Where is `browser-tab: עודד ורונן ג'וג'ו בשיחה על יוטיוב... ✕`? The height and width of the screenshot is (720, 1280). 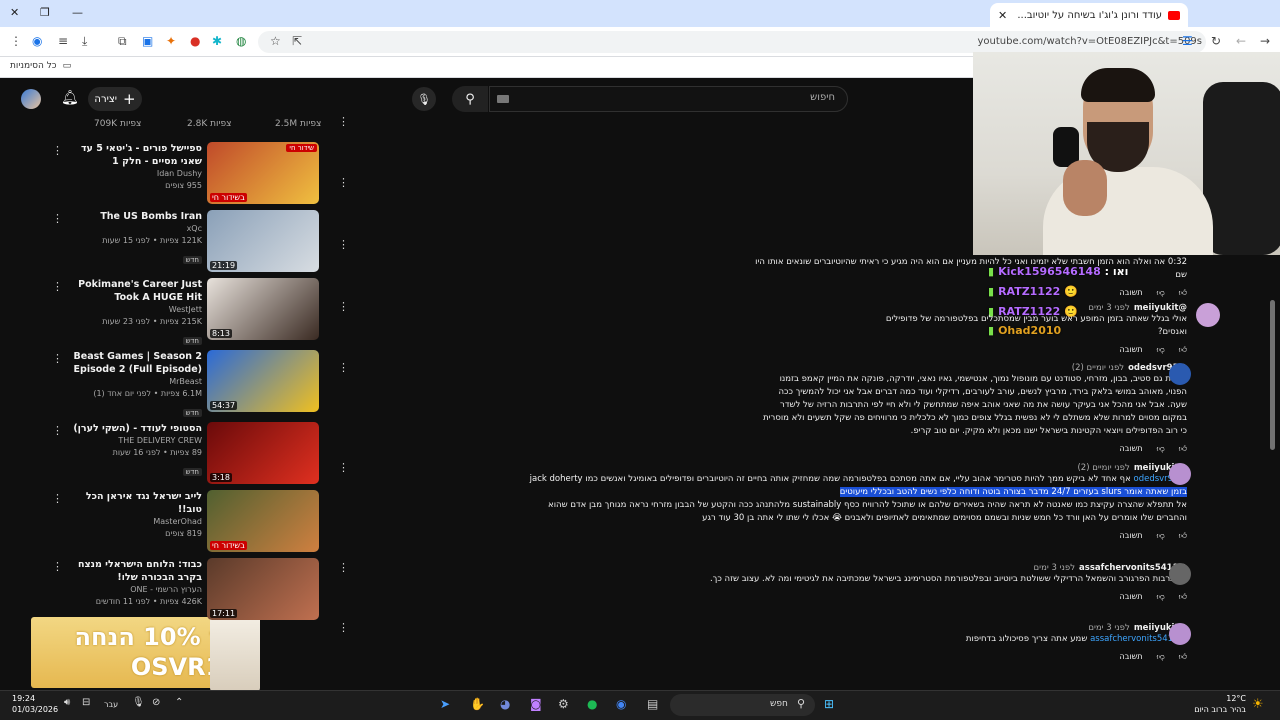 browser-tab: עודד ורונן ג'וג'ו בשיחה על יוטיוב... ✕ is located at coordinates (1089, 15).